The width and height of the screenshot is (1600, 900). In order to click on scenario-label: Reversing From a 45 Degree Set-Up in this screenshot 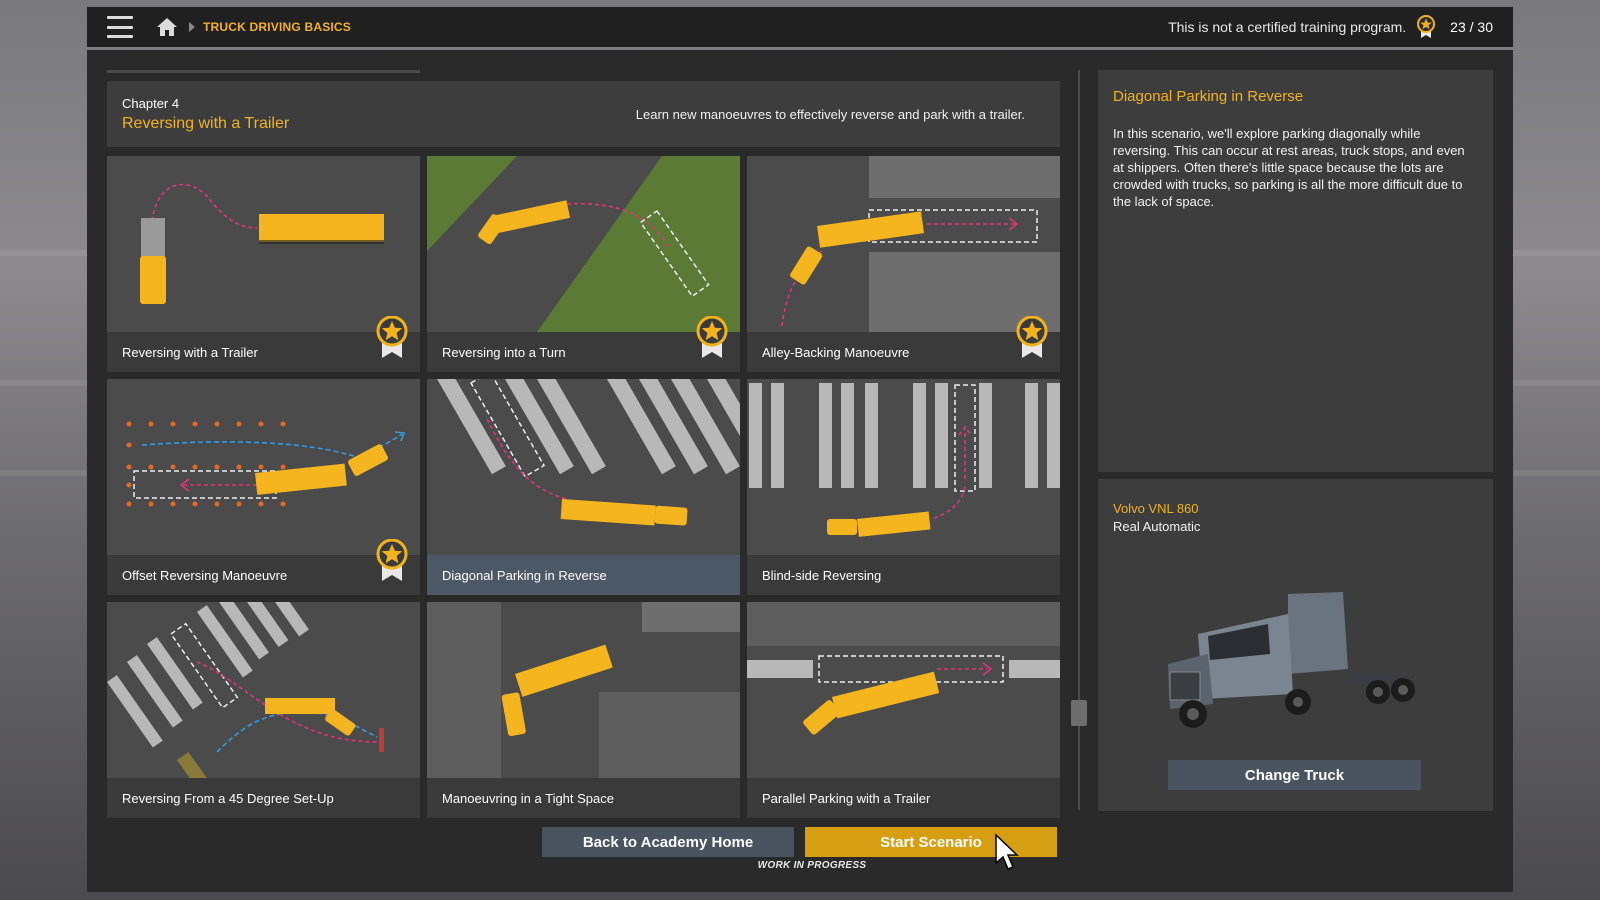, I will do `click(263, 798)`.